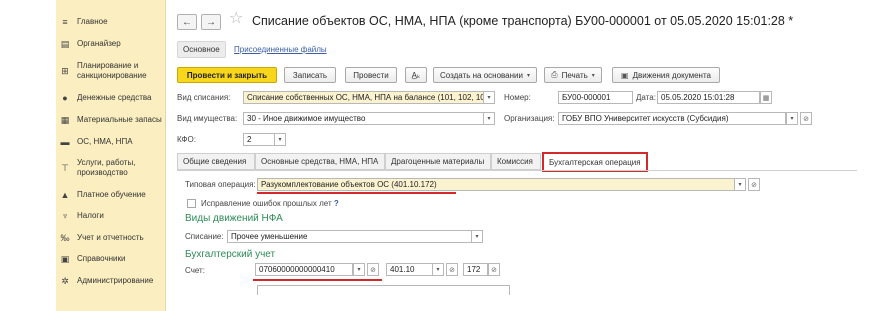 This screenshot has width=881, height=311. I want to click on fix-errors-checkbox, so click(191, 203).